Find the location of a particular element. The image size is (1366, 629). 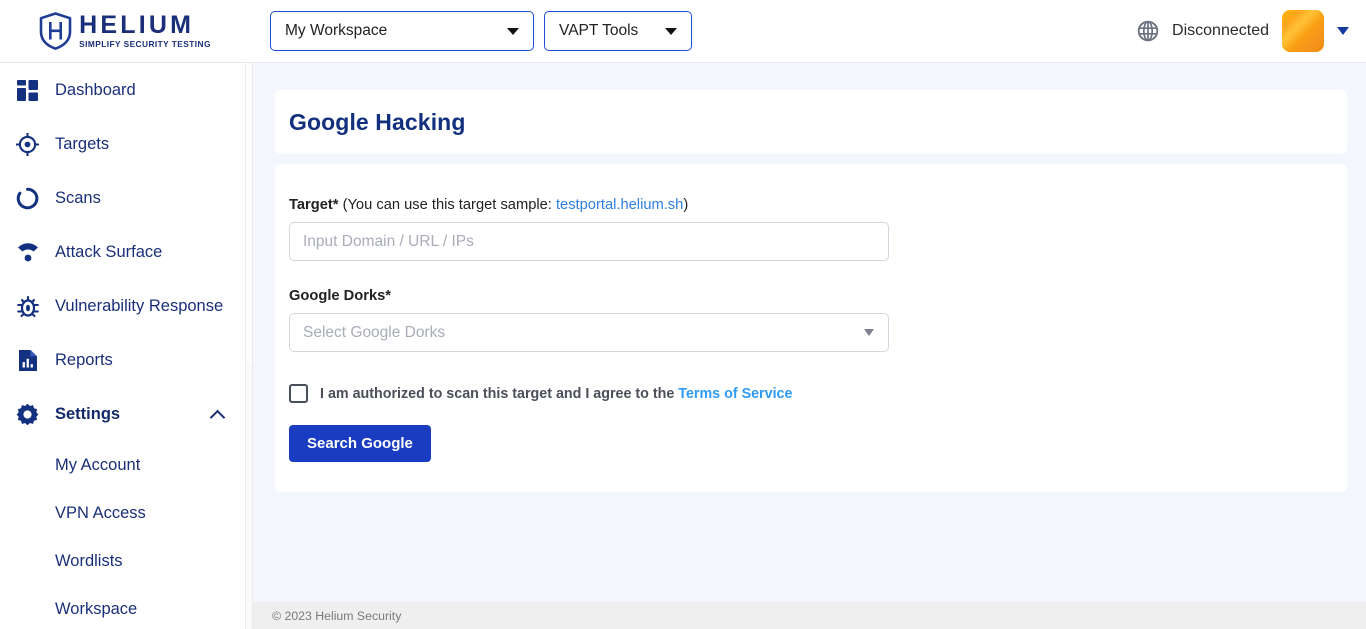

terms-of-service-link: Terms of Service is located at coordinates (735, 394).